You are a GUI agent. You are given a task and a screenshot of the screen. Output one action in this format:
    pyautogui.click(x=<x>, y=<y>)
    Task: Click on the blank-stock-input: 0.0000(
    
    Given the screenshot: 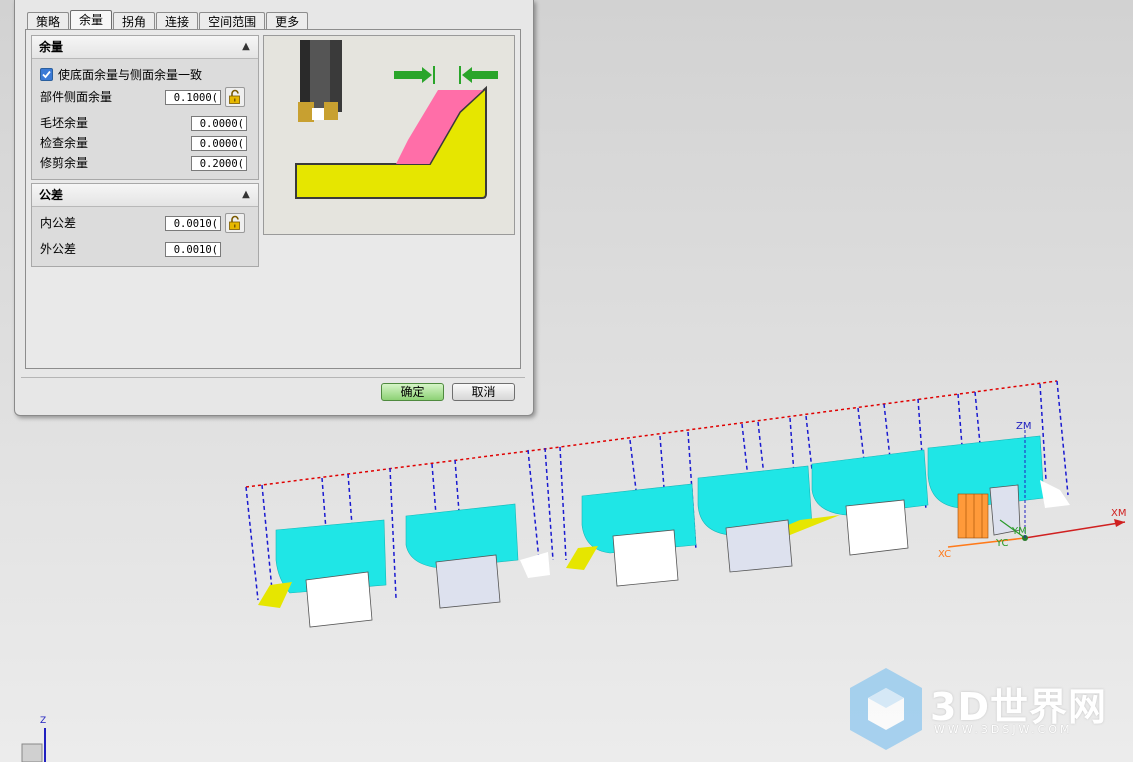 What is the action you would take?
    pyautogui.click(x=219, y=123)
    